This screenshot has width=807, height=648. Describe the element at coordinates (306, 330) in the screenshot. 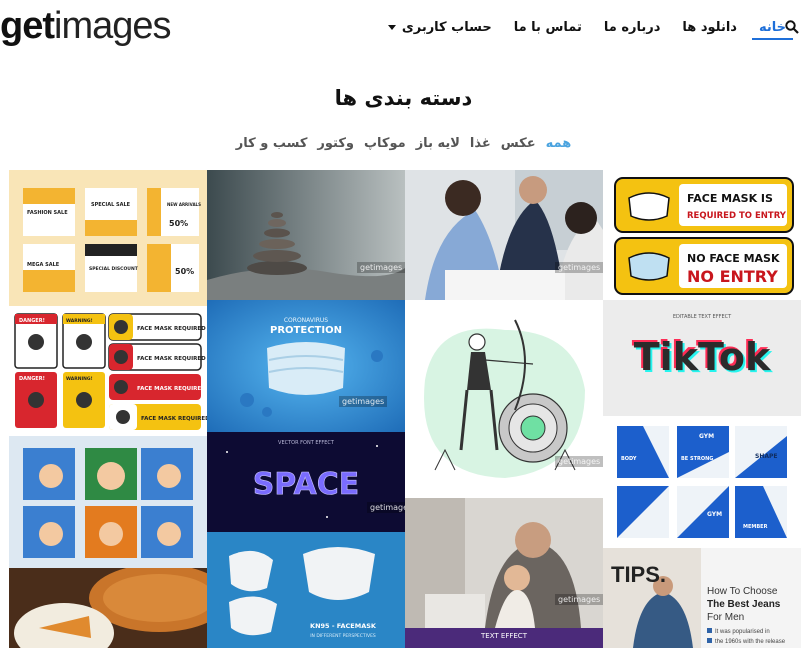

I see `tile-text: PROTECTION` at that location.